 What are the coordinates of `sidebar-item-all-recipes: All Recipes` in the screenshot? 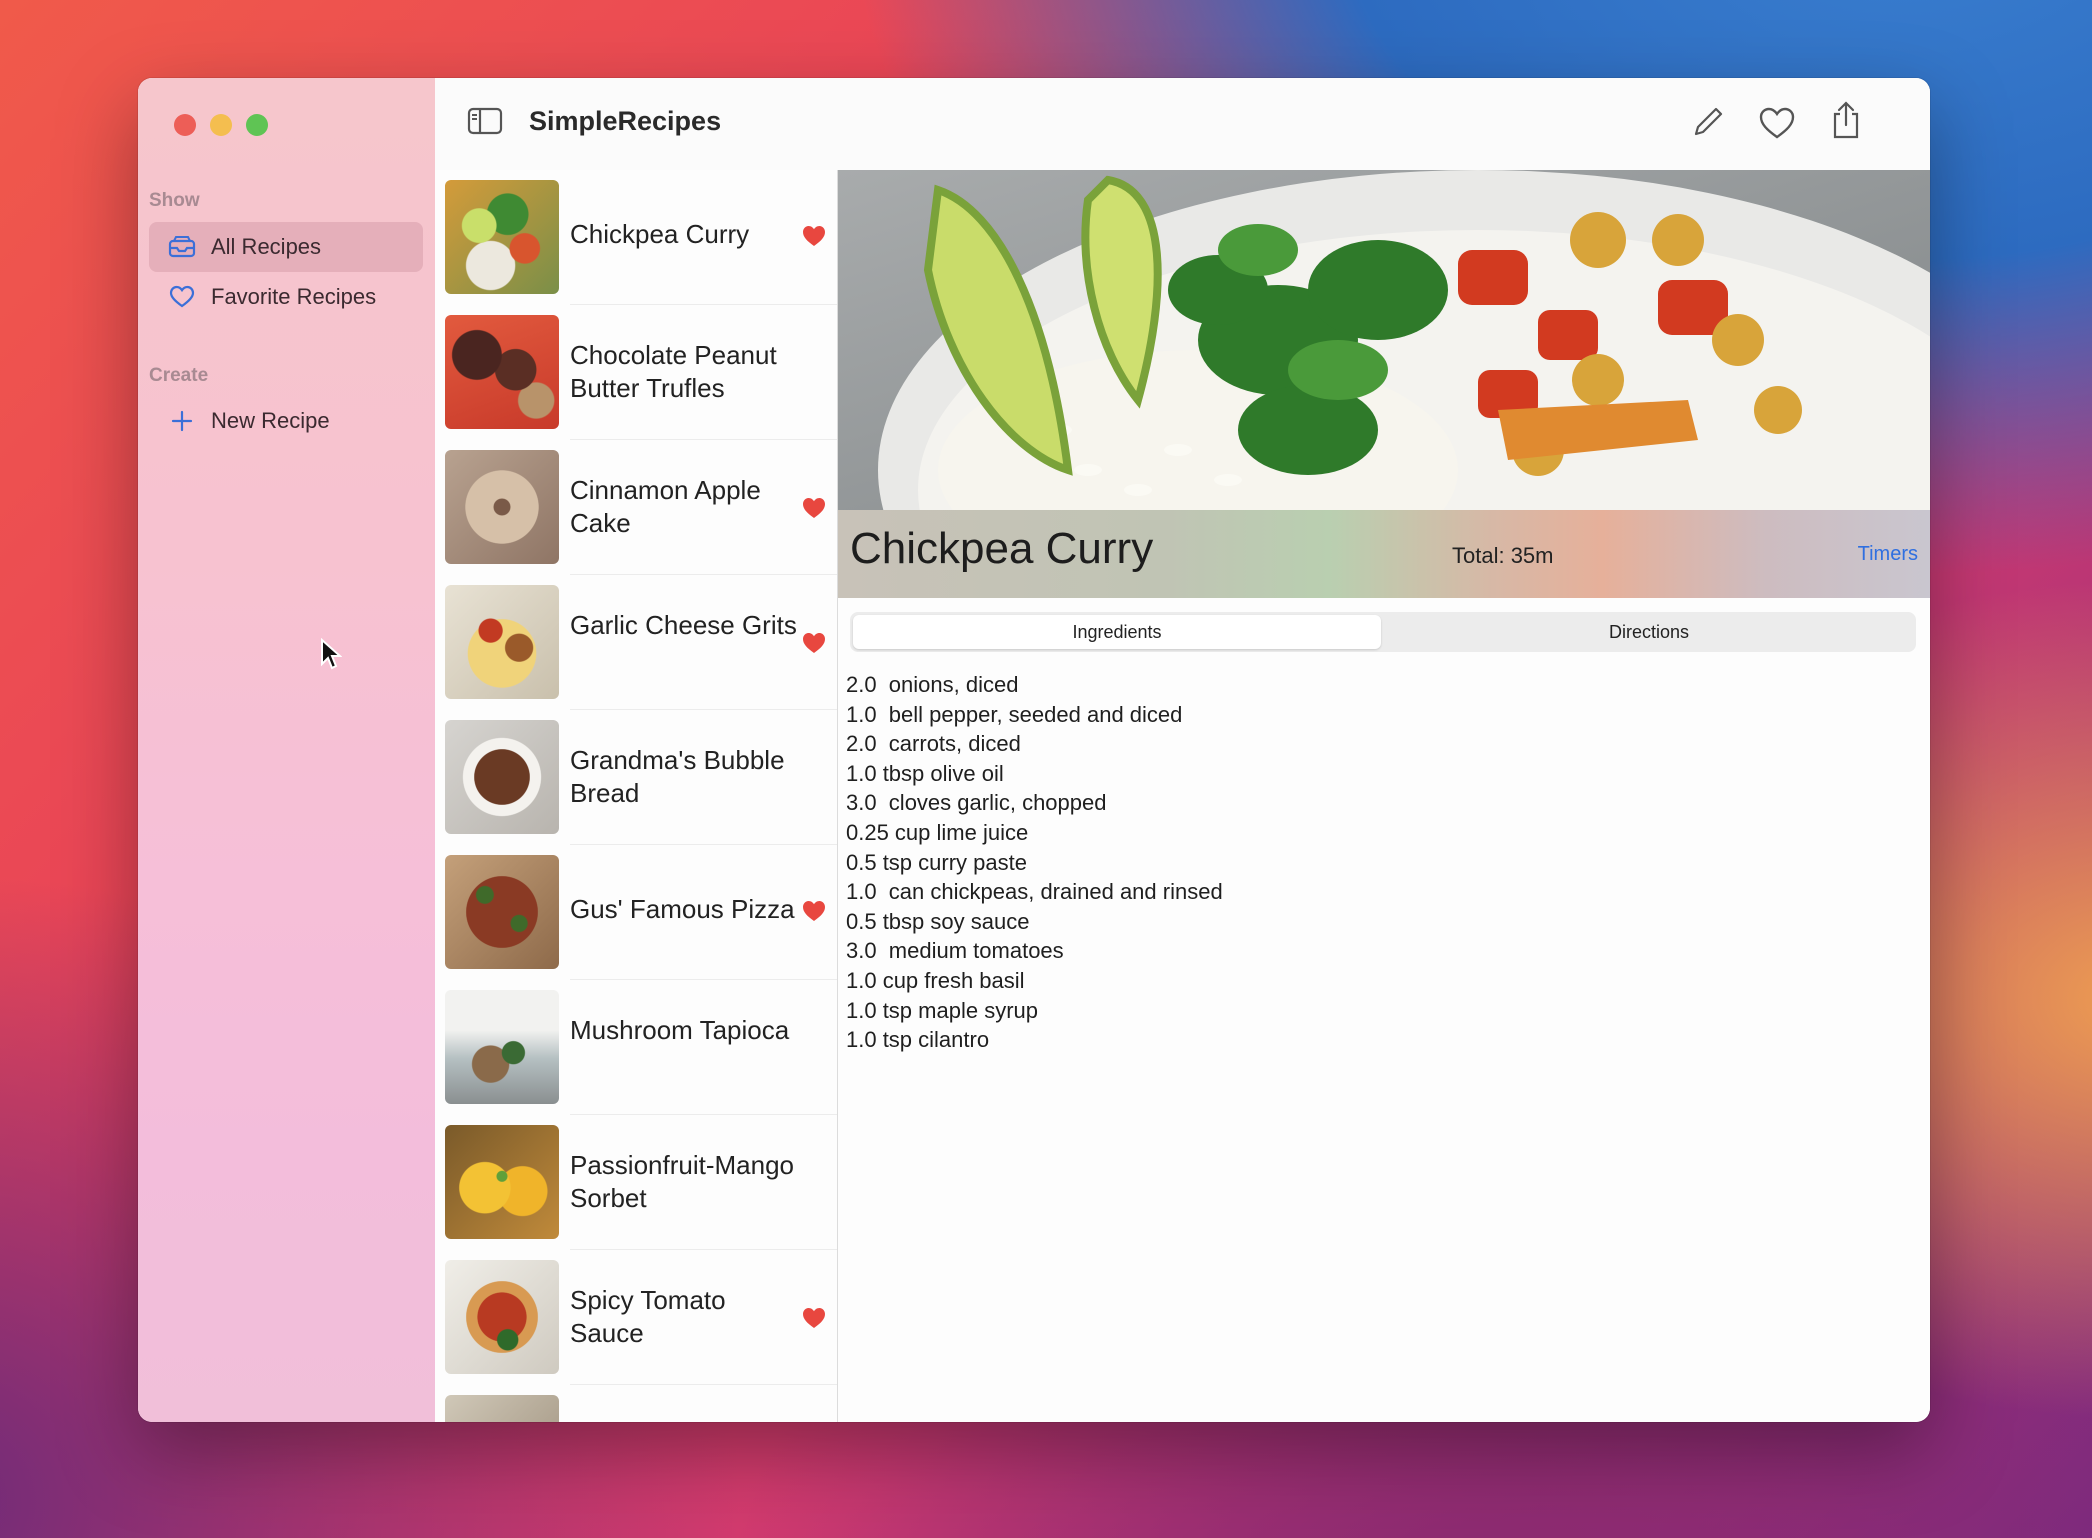 It's located at (286, 247).